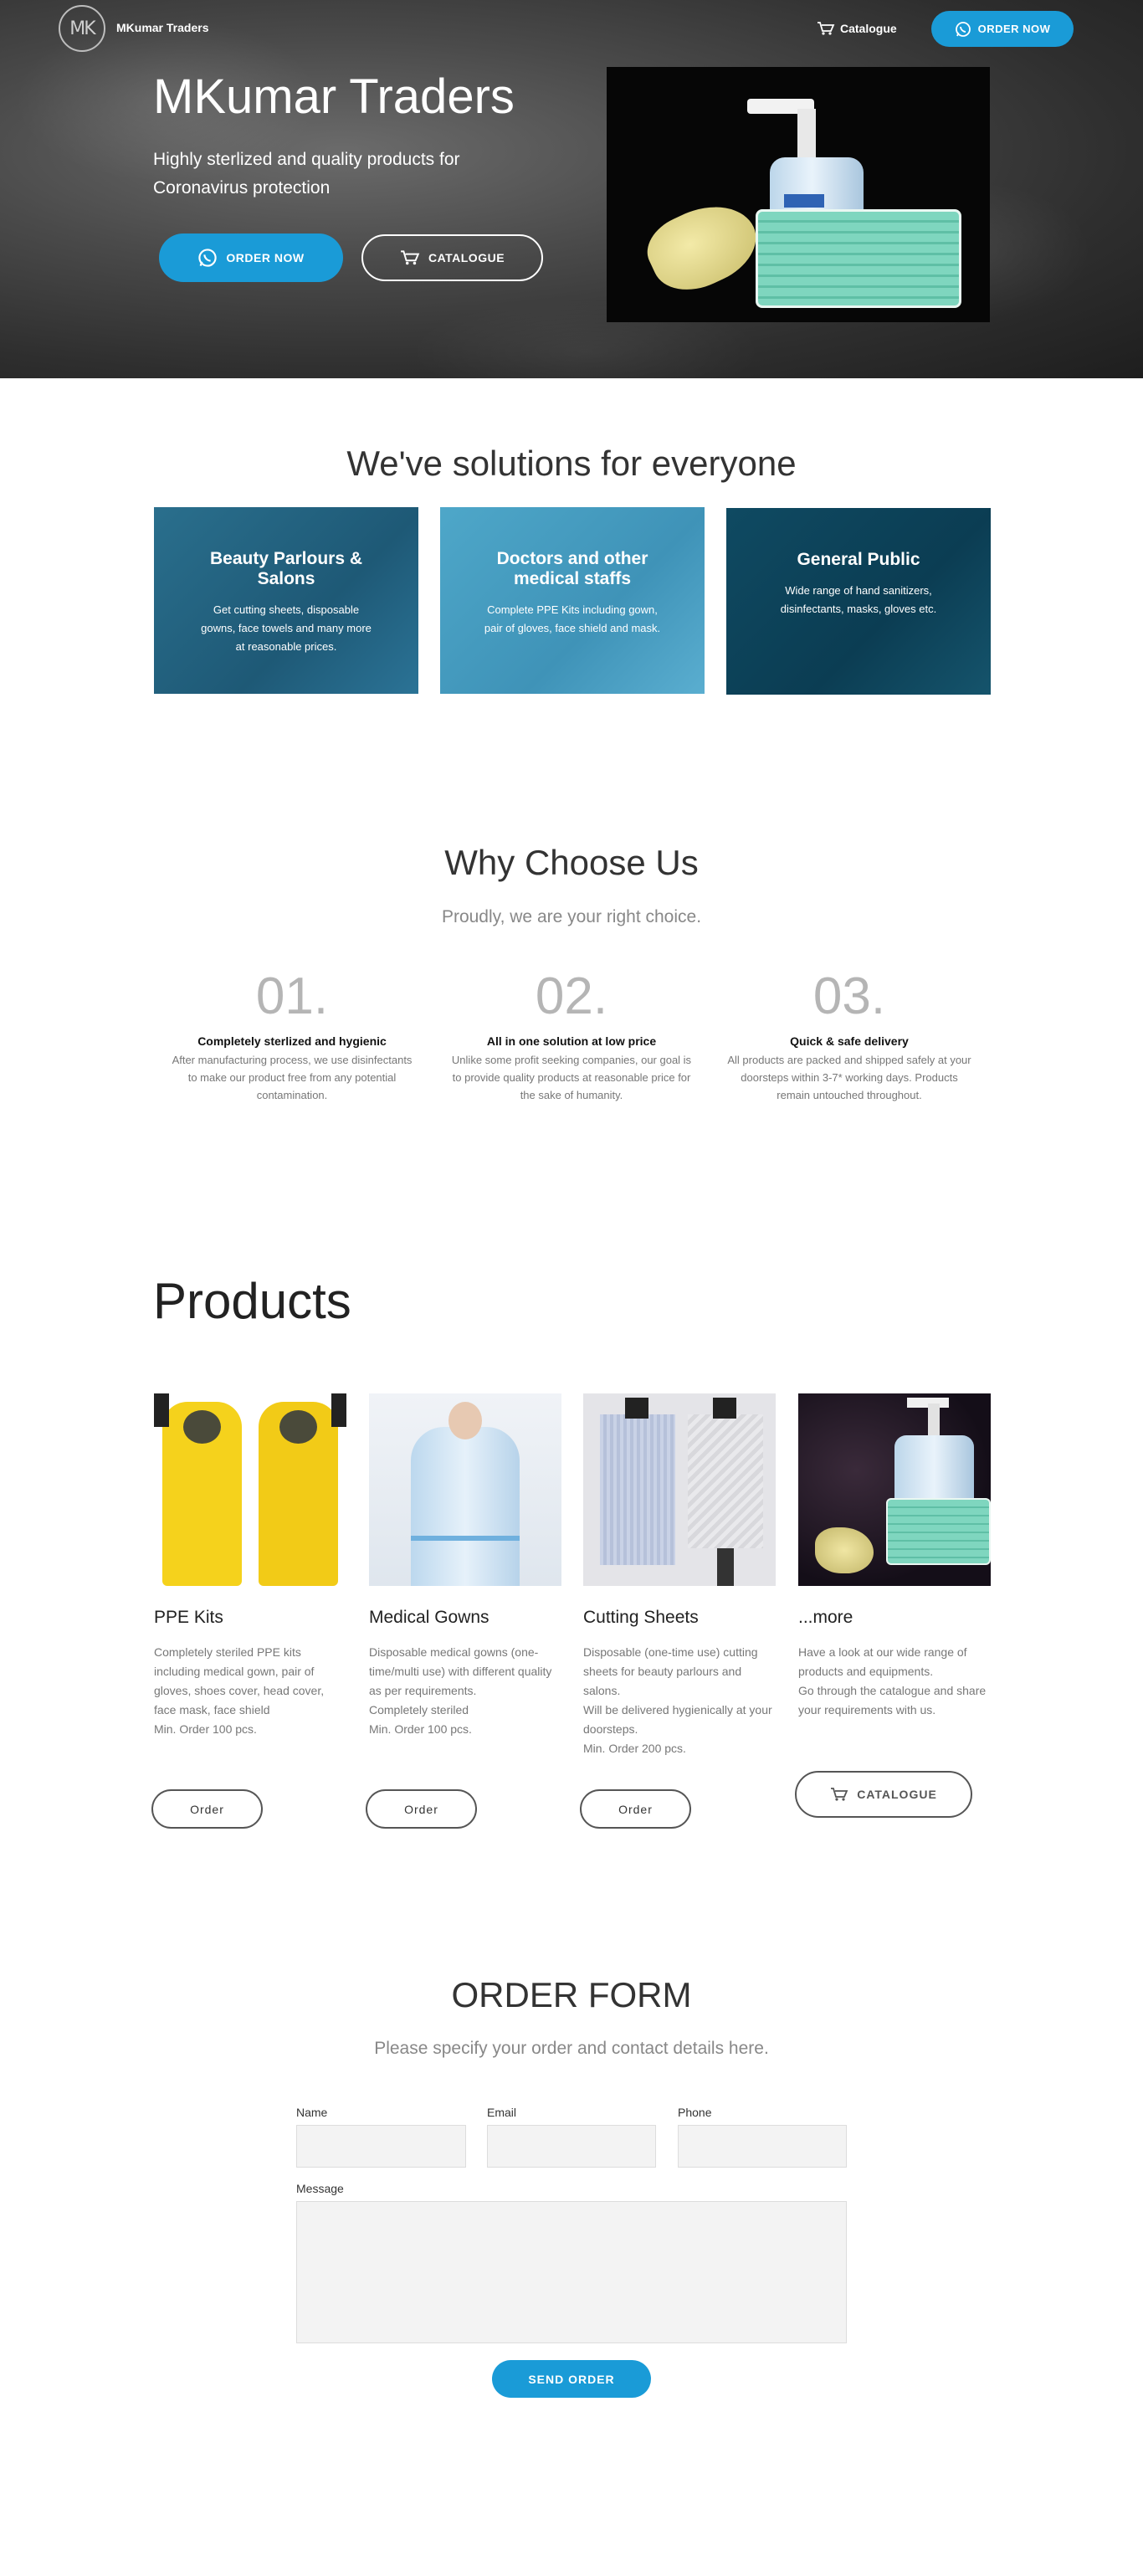 The width and height of the screenshot is (1143, 2576). Describe the element at coordinates (502, 2112) in the screenshot. I see `email-label: Email` at that location.